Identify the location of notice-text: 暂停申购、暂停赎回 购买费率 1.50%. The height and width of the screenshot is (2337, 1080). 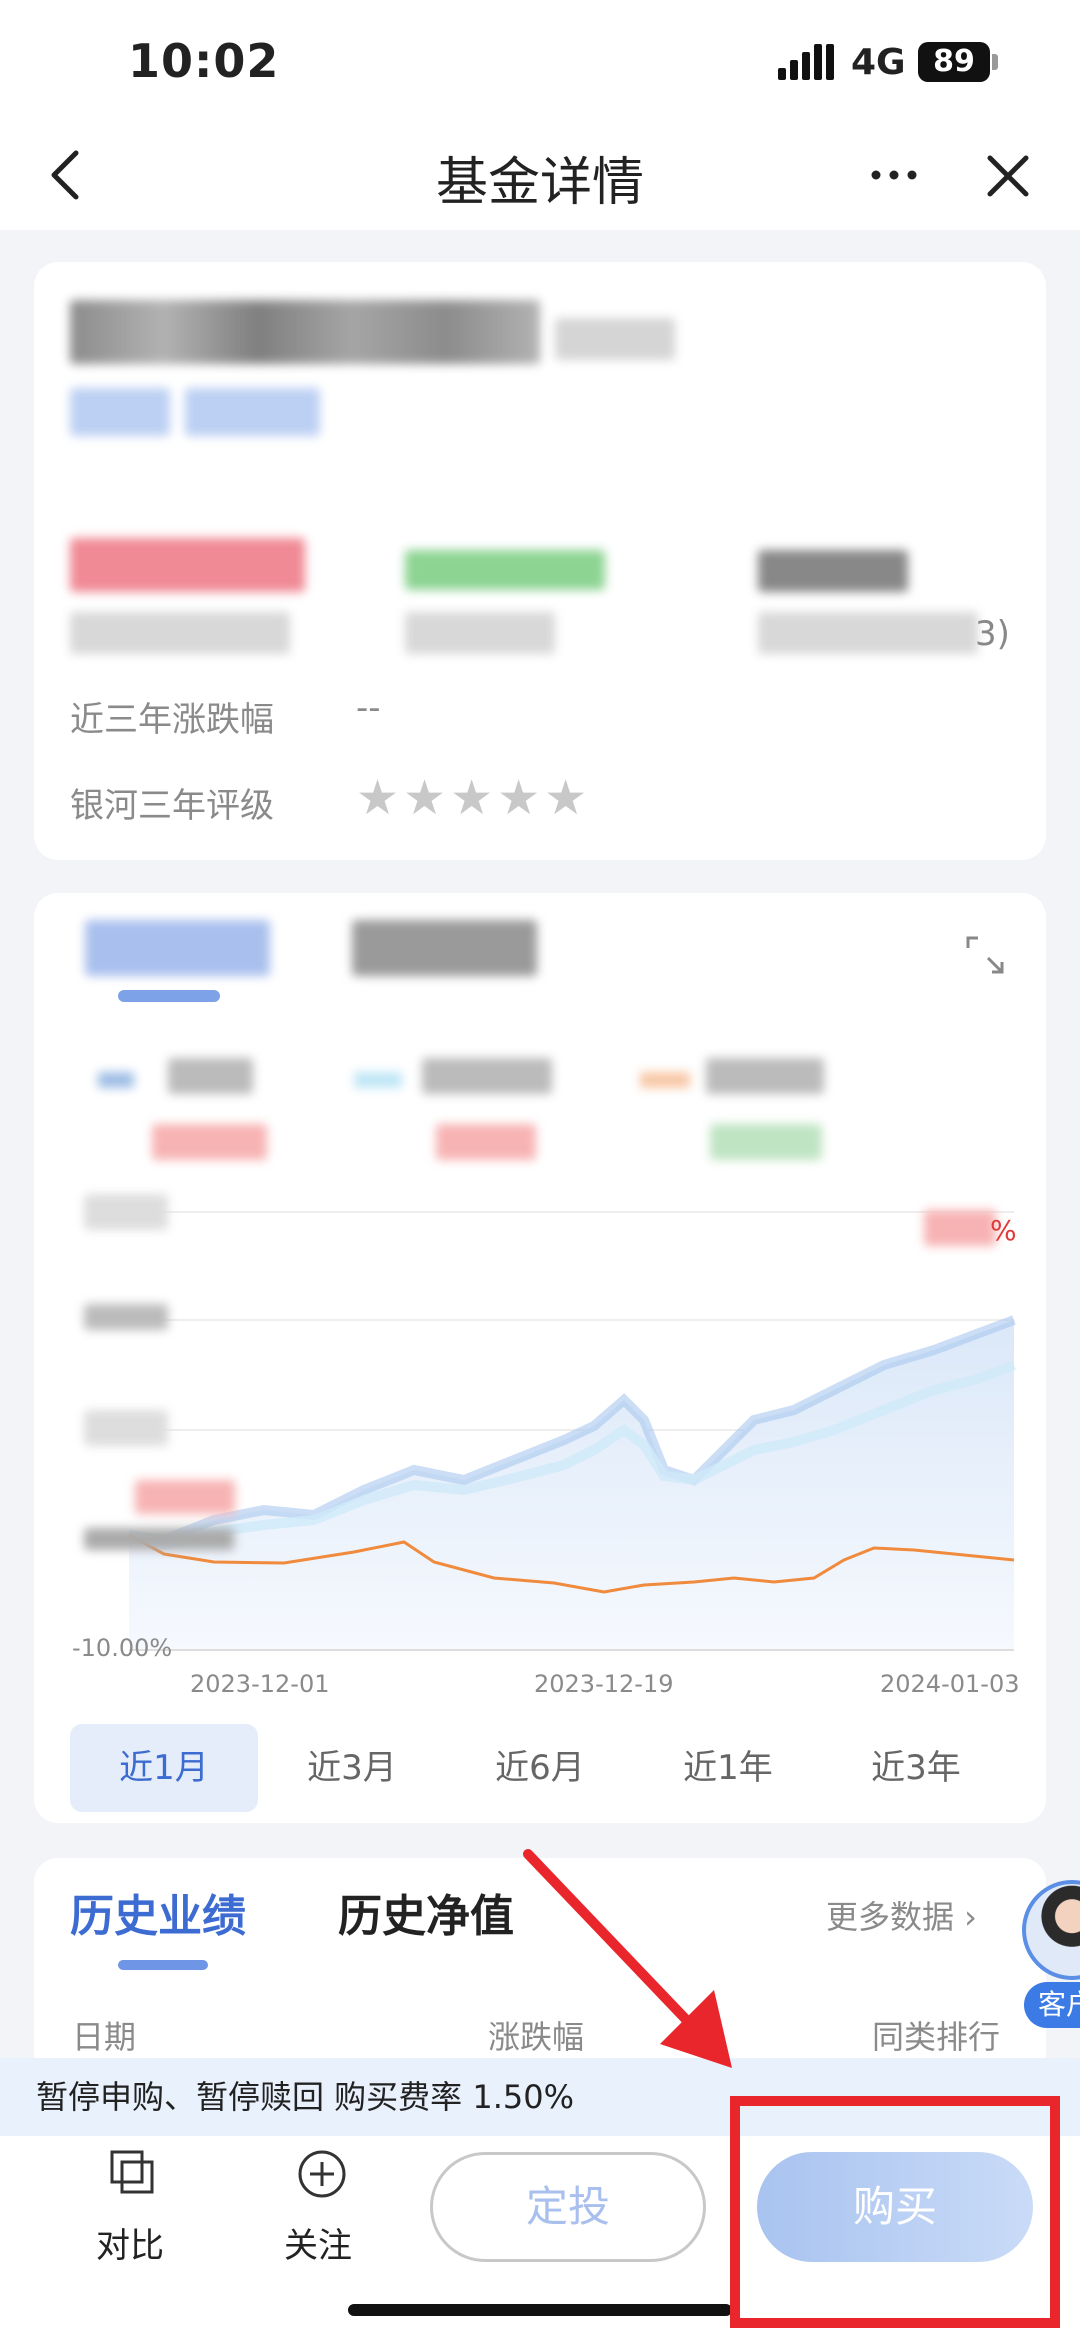
(305, 2097).